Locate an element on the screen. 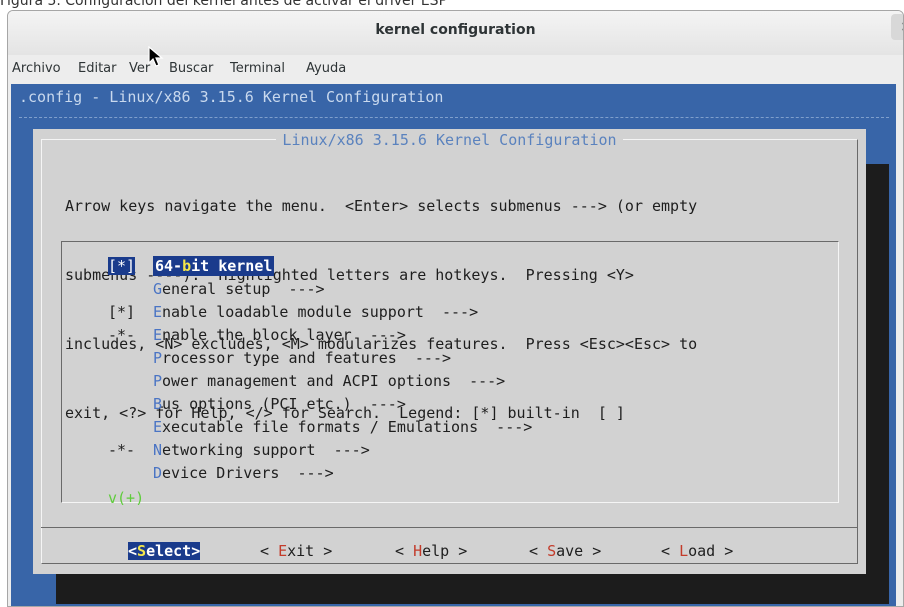  menu-item-text: evice Drivers ---> is located at coordinates (248, 473).